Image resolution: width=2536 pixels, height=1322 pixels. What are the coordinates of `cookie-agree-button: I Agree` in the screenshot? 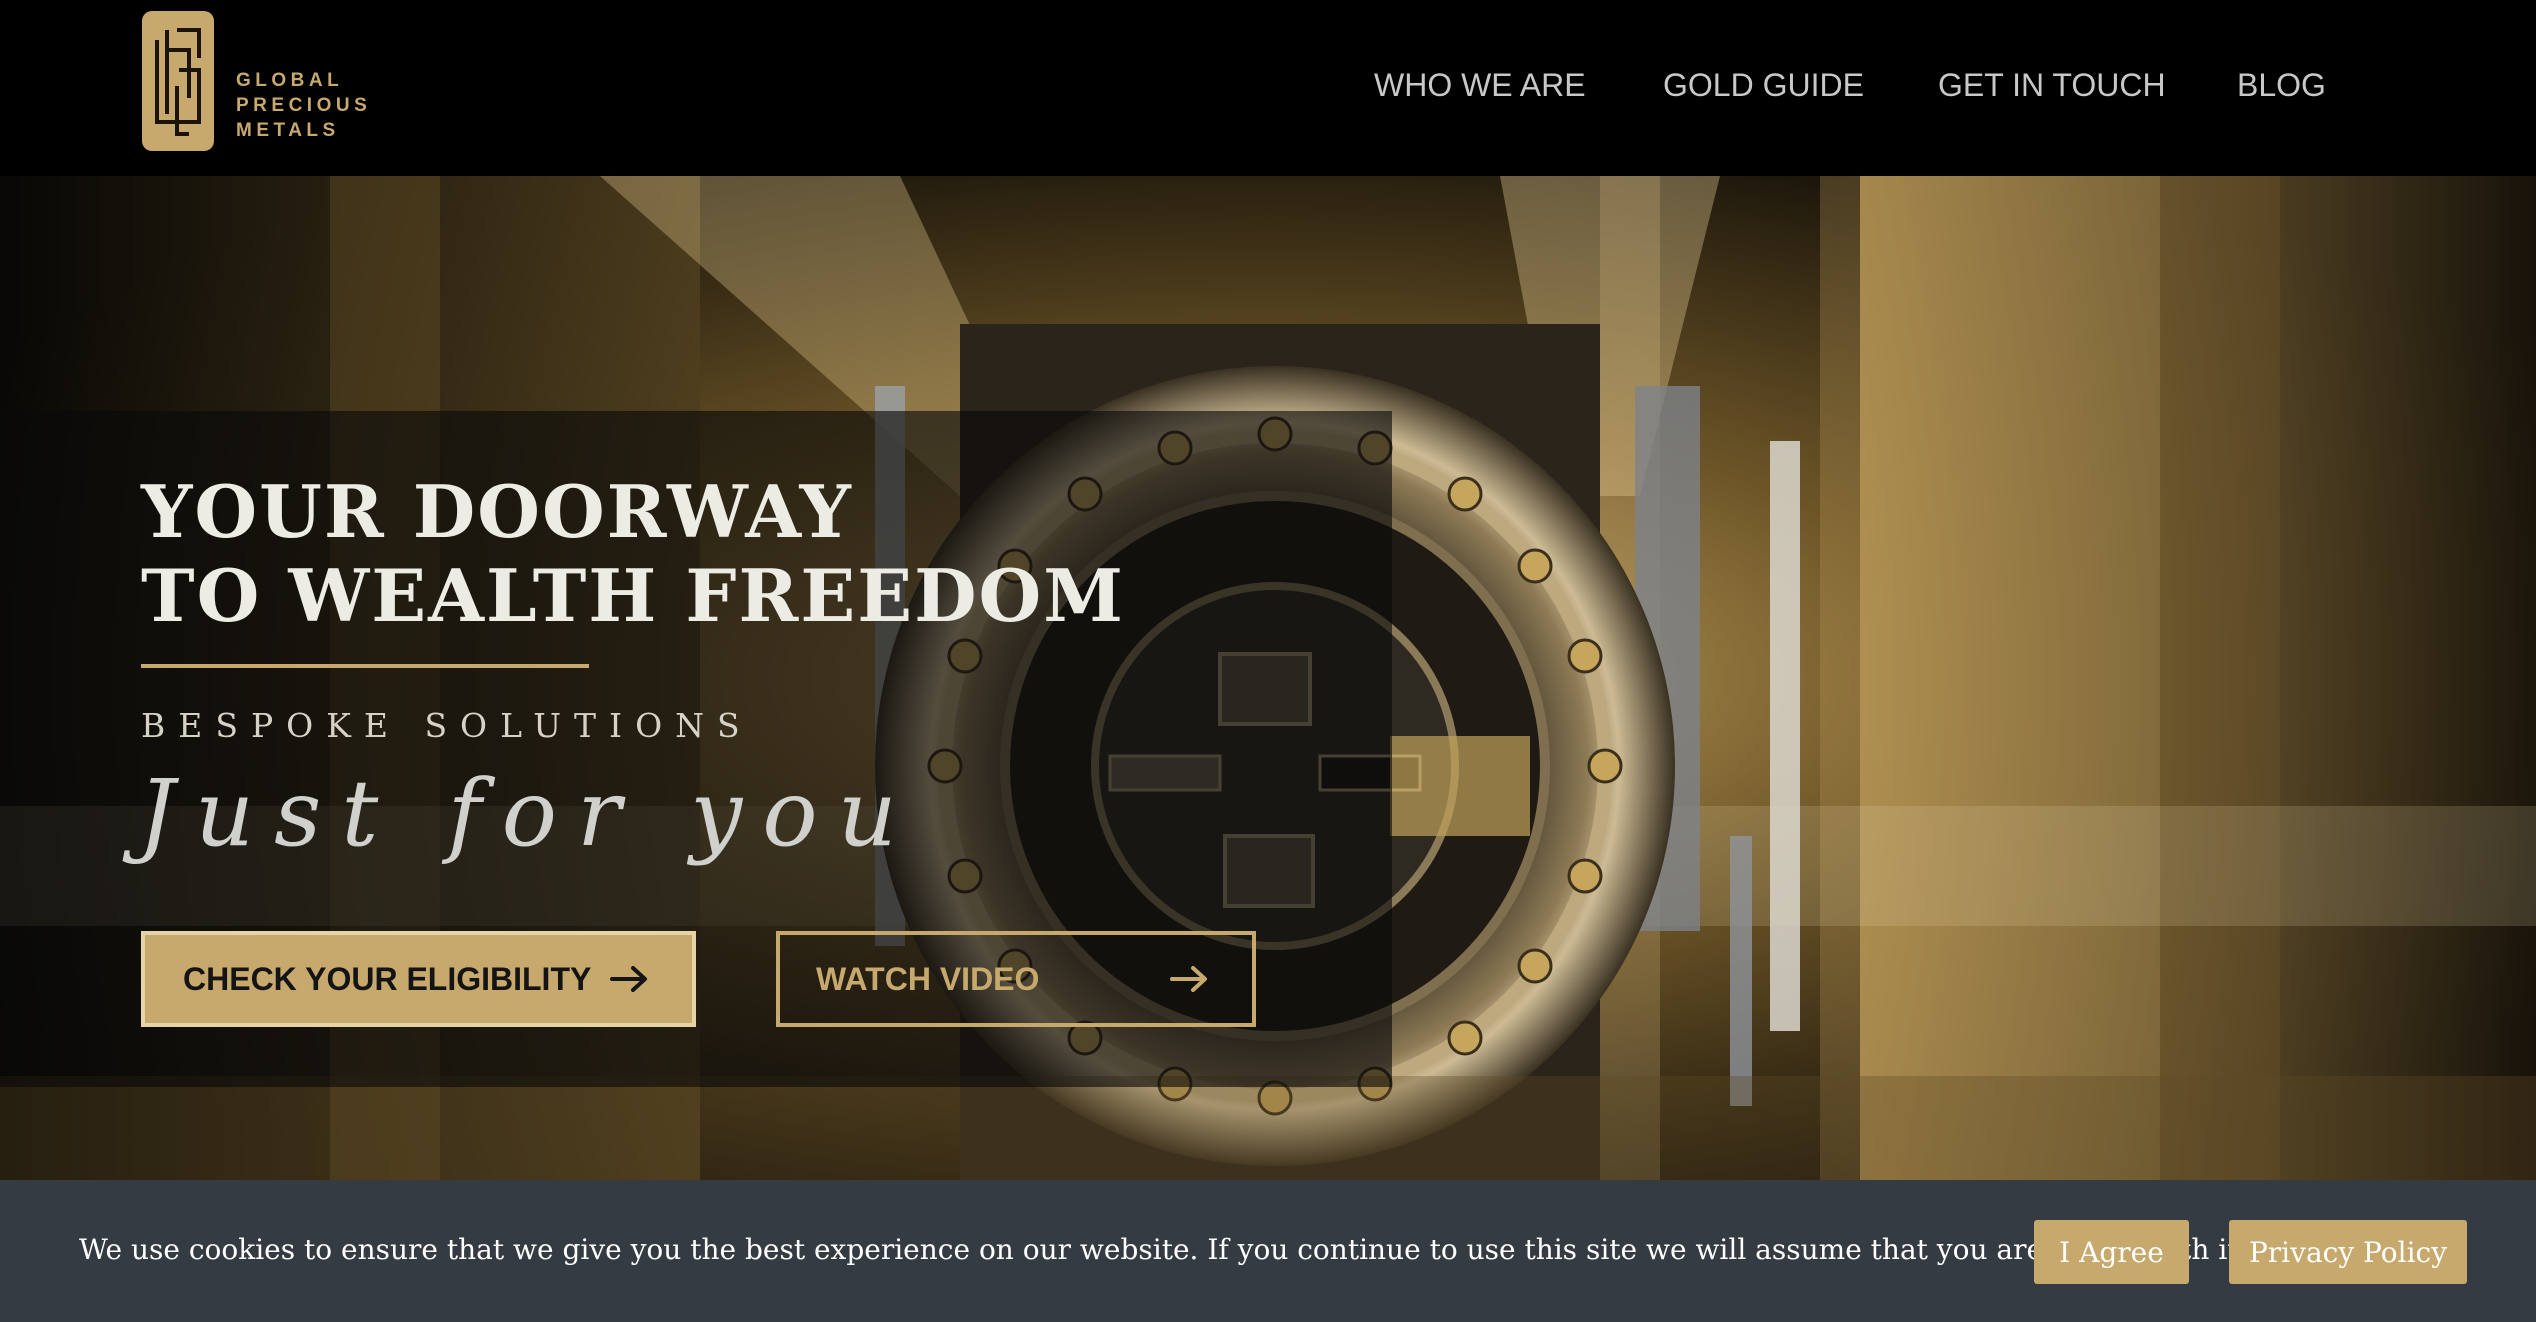 It's located at (2111, 1252).